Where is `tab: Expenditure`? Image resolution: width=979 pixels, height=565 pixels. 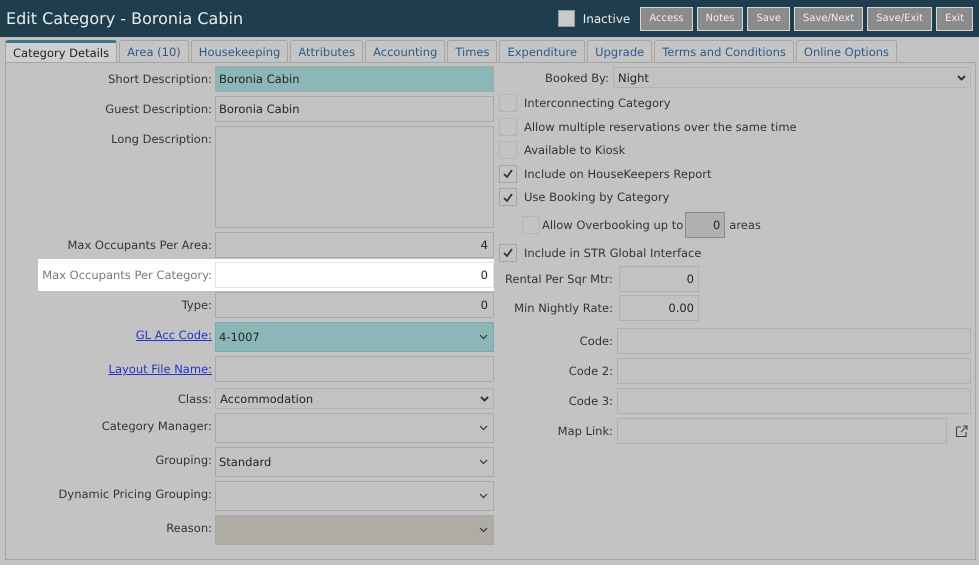 tab: Expenditure is located at coordinates (542, 51).